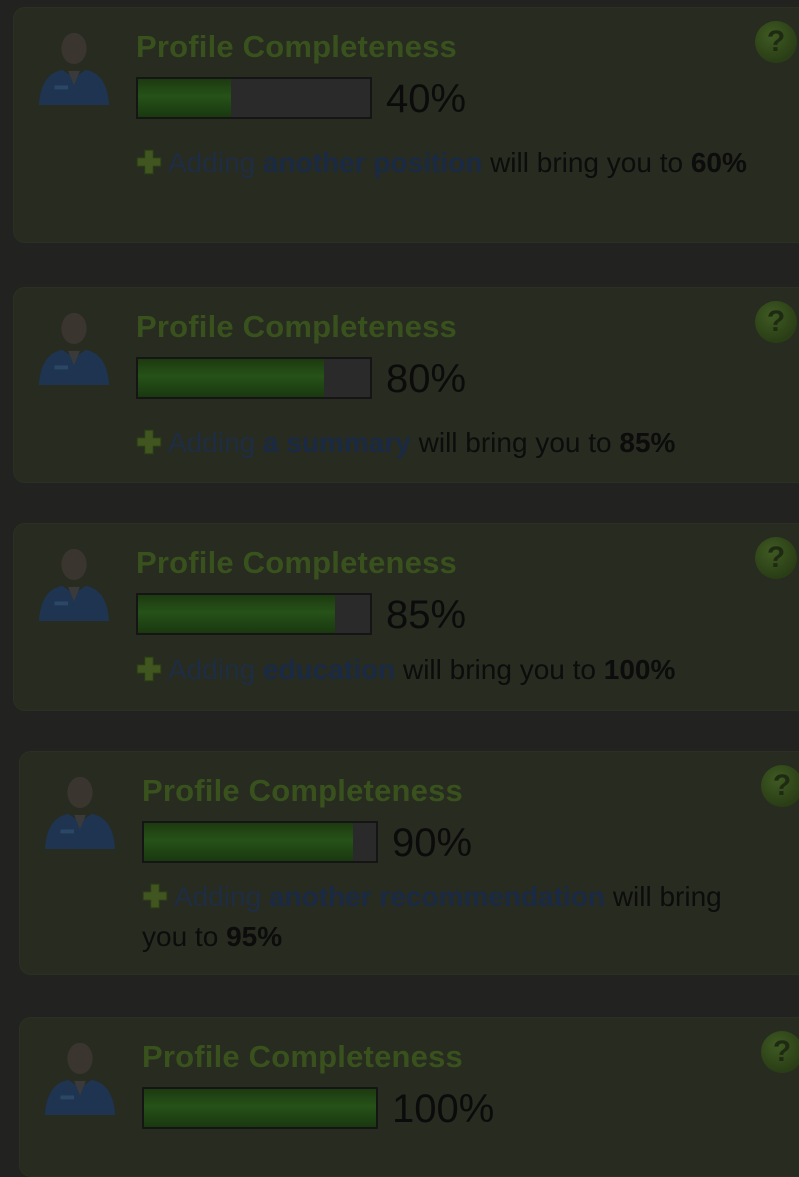  I want to click on progress-percent: 80%, so click(426, 379).